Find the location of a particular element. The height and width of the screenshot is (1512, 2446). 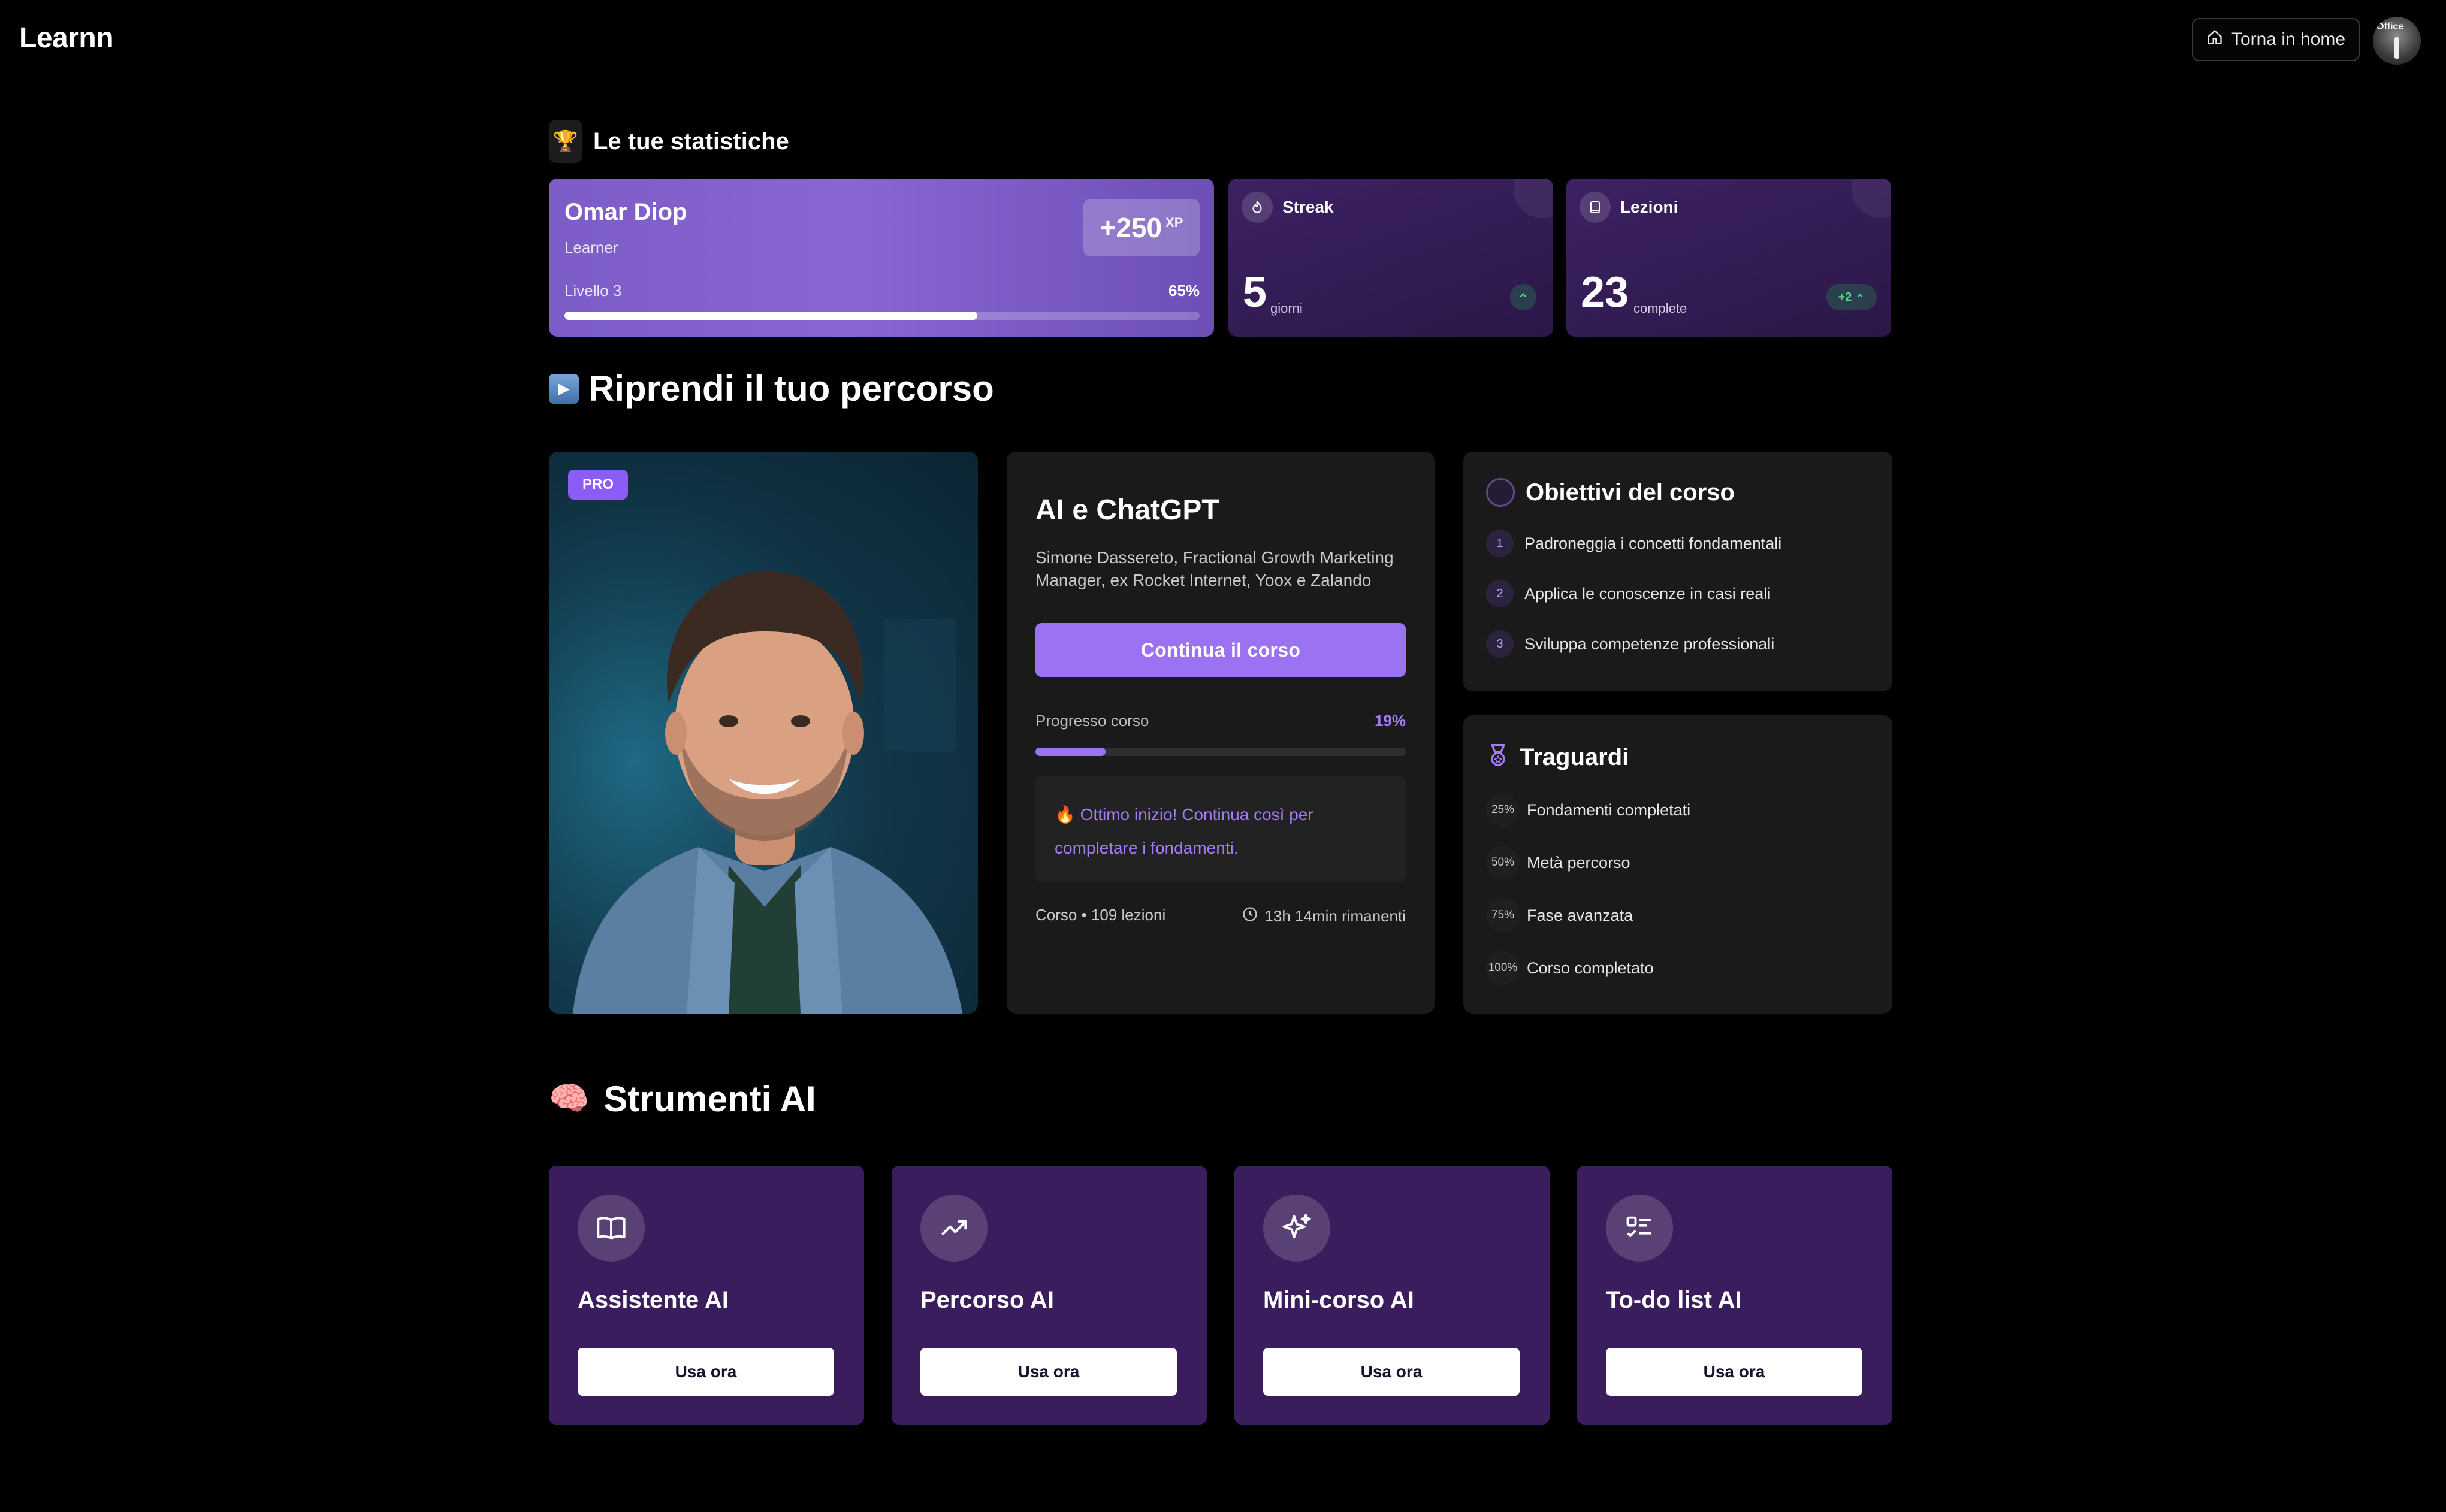

objectives-header: Obiettivi del corso is located at coordinates (1610, 492).